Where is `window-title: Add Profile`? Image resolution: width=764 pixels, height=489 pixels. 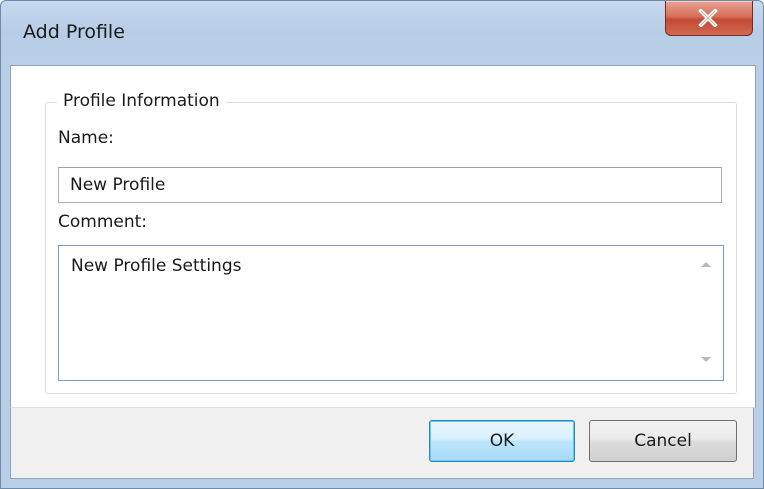
window-title: Add Profile is located at coordinates (74, 32).